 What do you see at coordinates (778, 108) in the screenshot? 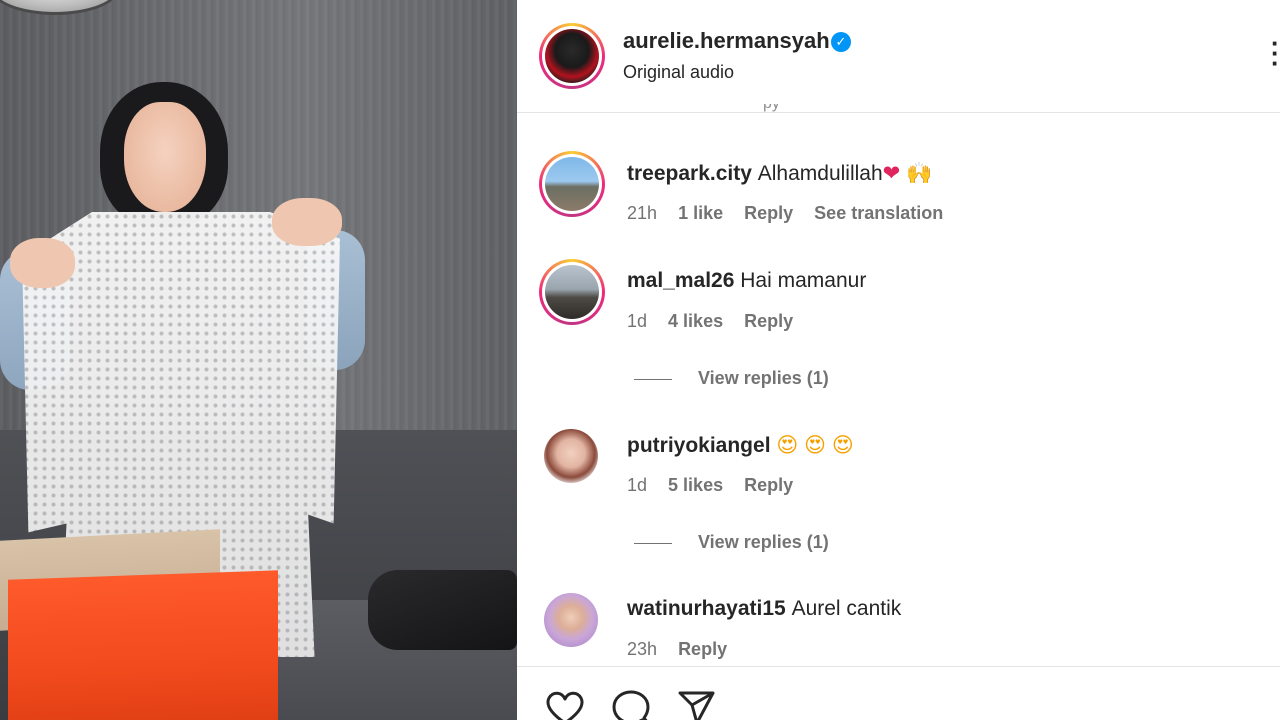
I see `scrolled-text-fragment: py` at bounding box center [778, 108].